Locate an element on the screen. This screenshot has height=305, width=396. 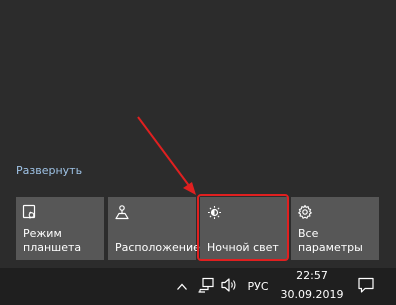
language-indicator: РУС is located at coordinates (258, 286).